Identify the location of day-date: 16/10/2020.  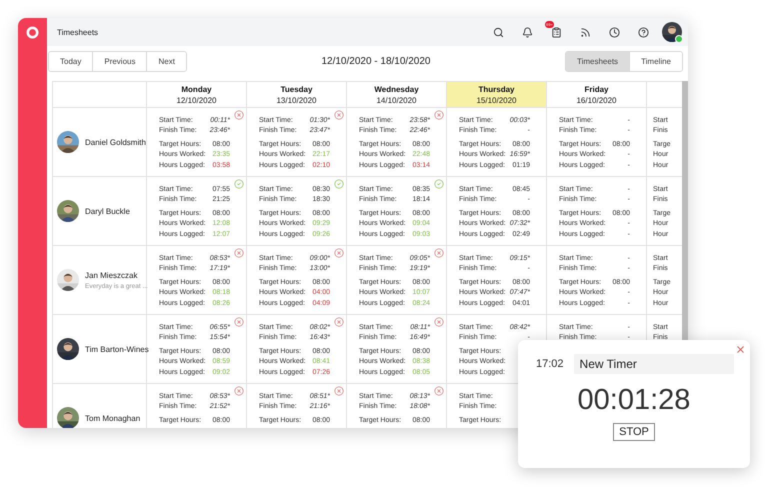
(596, 100).